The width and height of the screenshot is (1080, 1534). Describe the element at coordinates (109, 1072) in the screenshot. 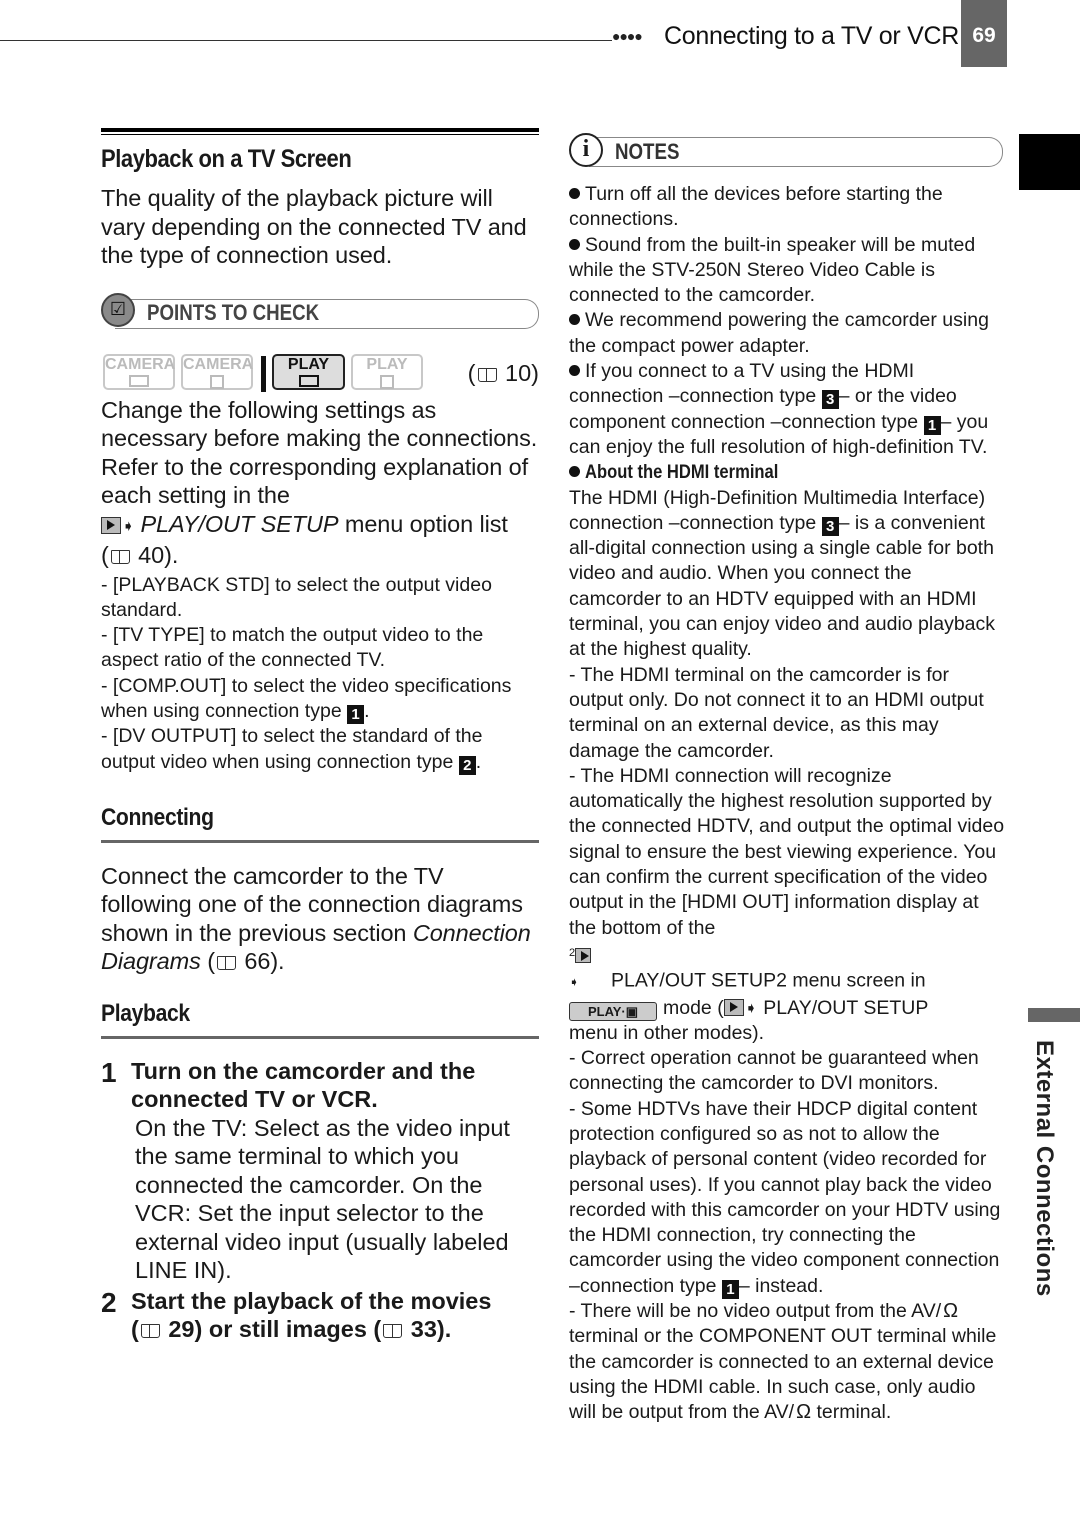

I see `step-number: 1` at that location.